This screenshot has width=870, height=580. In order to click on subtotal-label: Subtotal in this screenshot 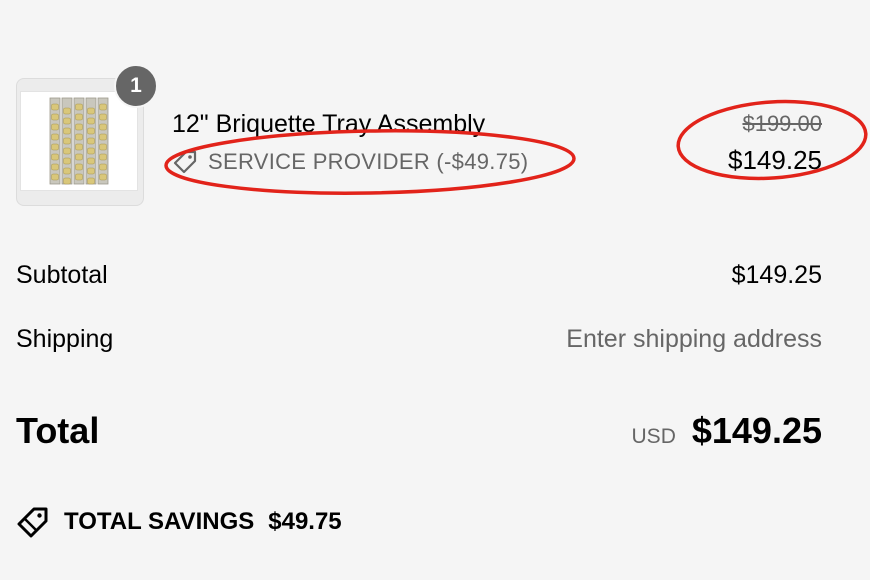, I will do `click(62, 274)`.